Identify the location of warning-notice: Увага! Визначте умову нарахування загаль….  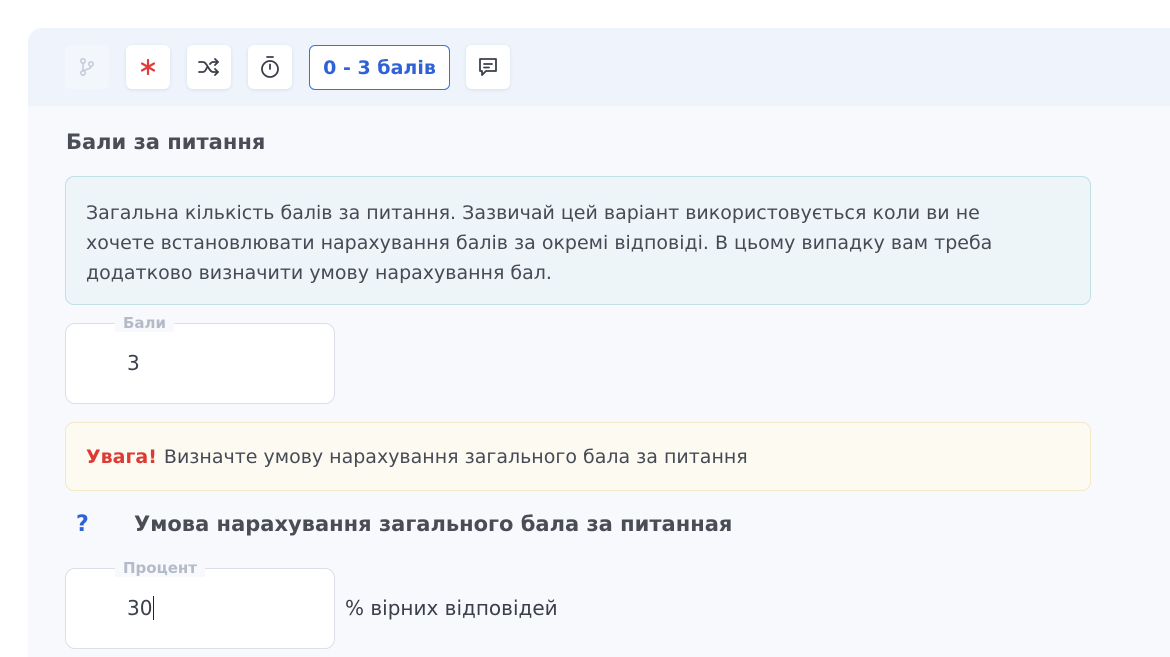
(578, 456).